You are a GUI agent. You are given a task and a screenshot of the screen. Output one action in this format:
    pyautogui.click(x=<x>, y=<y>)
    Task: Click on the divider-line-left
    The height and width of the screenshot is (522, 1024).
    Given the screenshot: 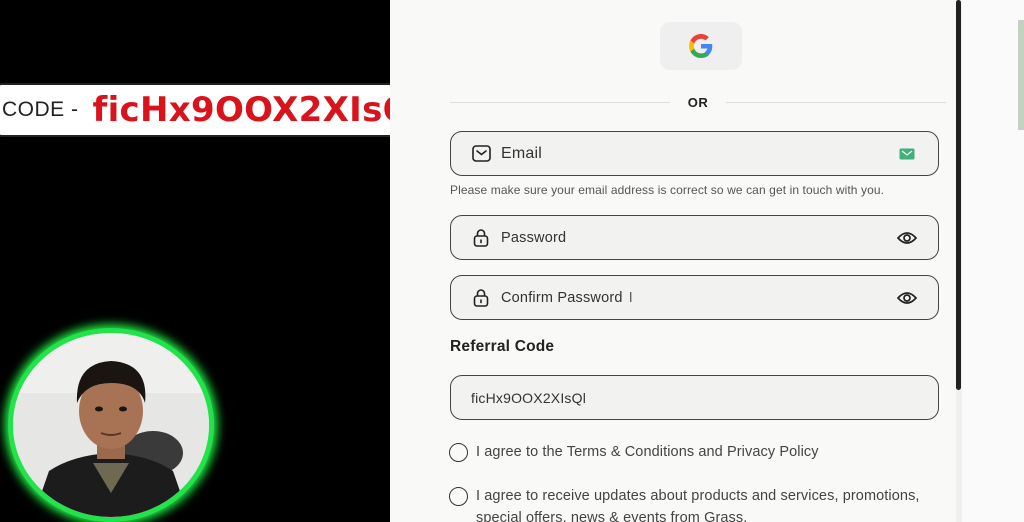 What is the action you would take?
    pyautogui.click(x=560, y=102)
    